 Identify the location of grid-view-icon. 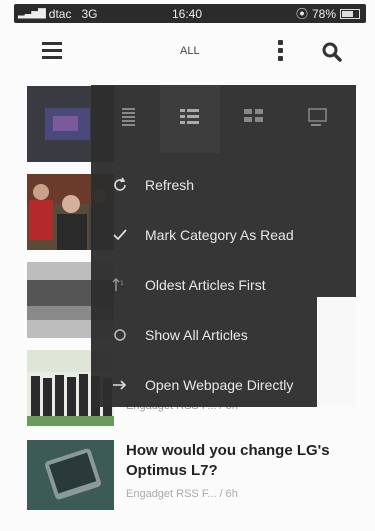
(254, 119).